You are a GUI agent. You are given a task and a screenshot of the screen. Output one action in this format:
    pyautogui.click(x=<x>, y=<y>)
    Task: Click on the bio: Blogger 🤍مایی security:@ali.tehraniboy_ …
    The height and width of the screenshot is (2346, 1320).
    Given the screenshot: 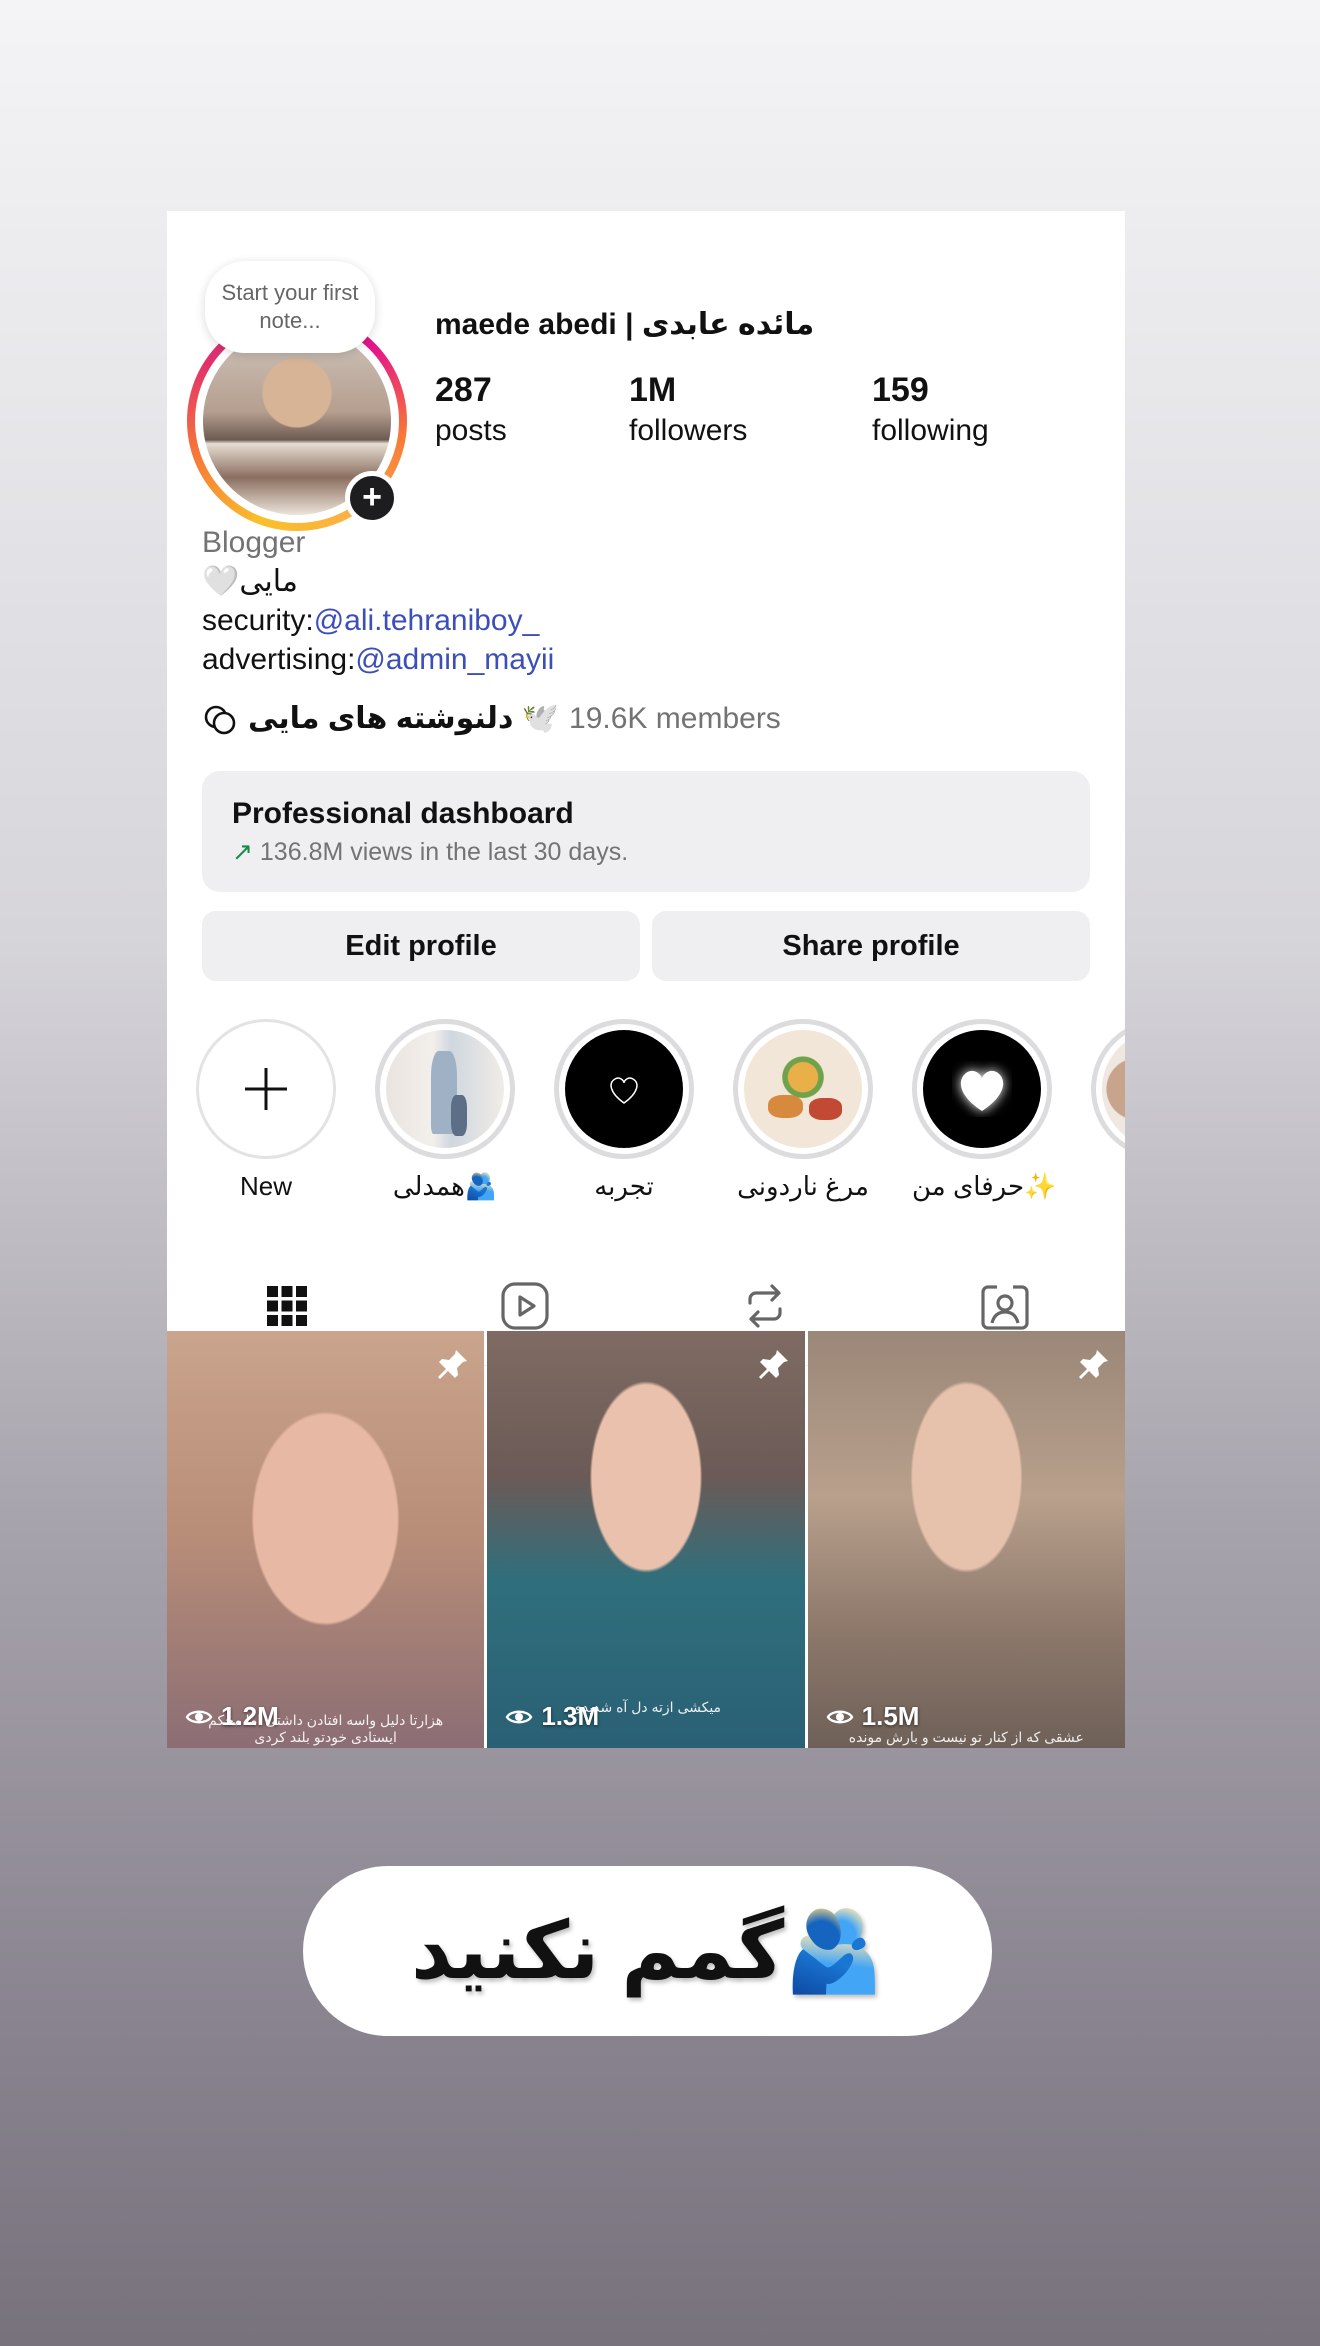 What is the action you would take?
    pyautogui.click(x=378, y=601)
    